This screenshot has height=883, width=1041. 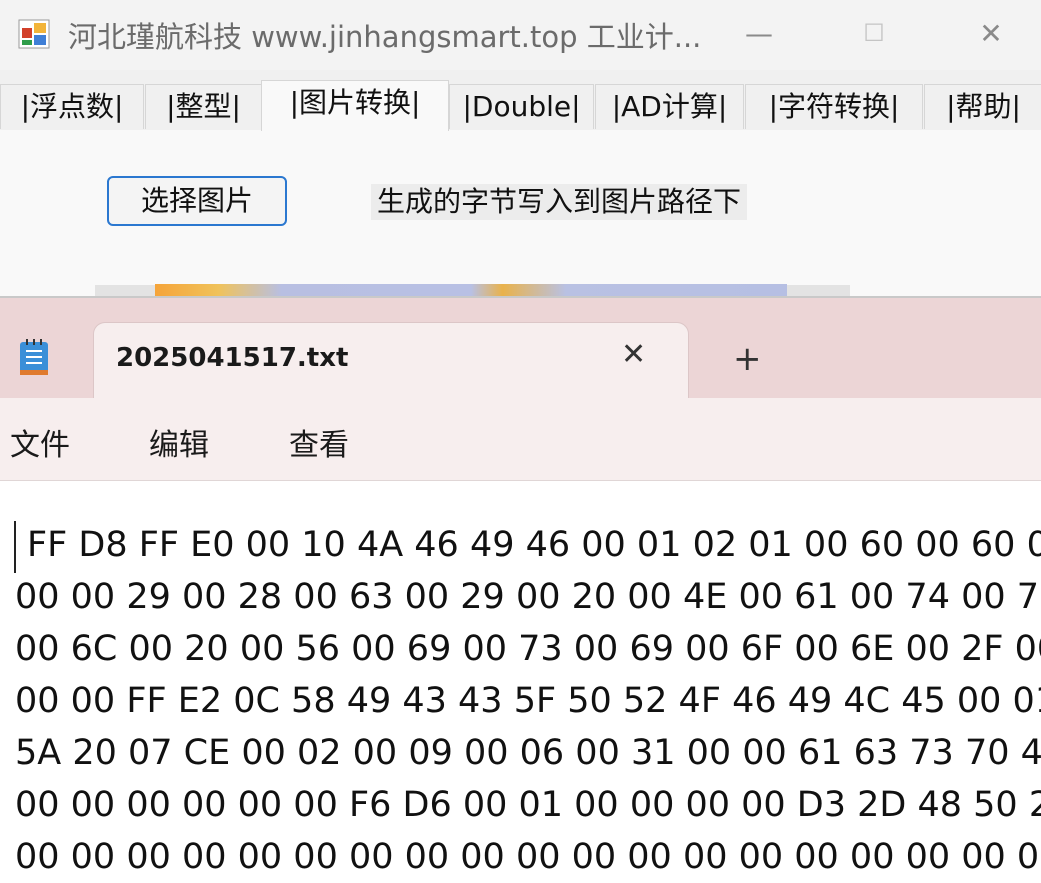 I want to click on minimize-button: —, so click(x=759, y=33).